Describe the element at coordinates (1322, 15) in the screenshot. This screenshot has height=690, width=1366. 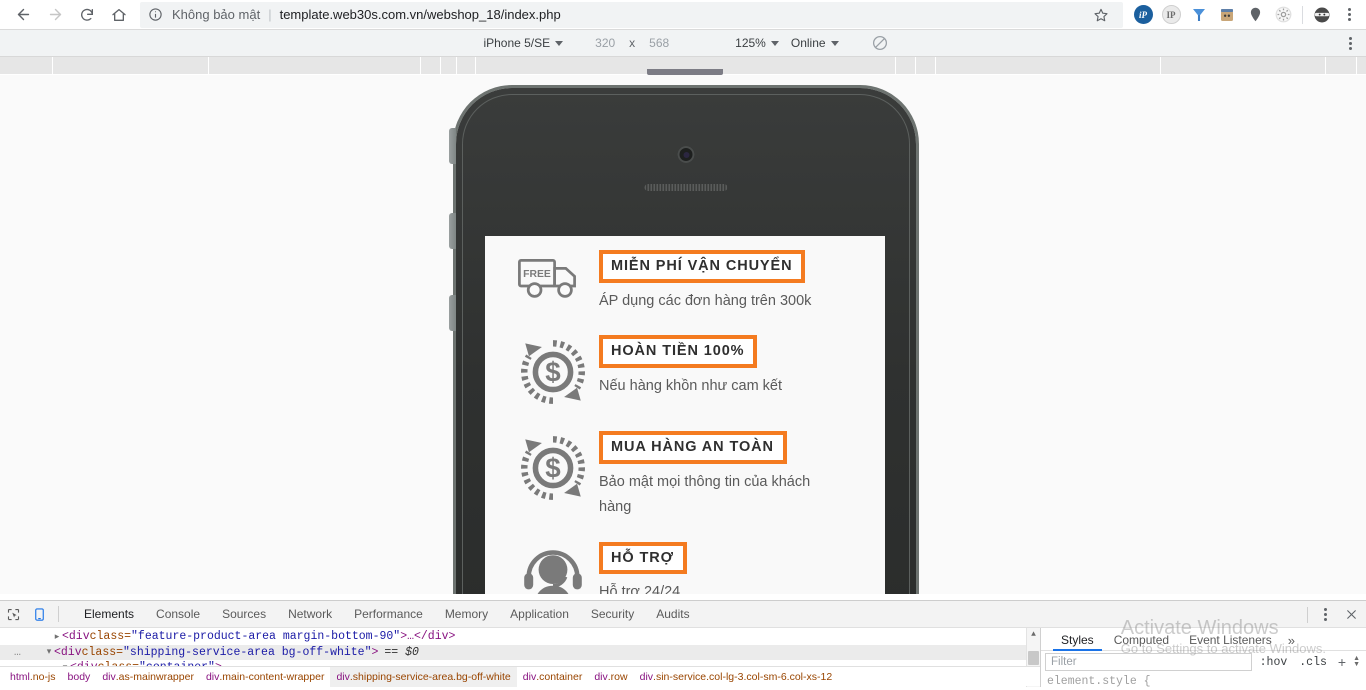
I see `ninja-icon` at that location.